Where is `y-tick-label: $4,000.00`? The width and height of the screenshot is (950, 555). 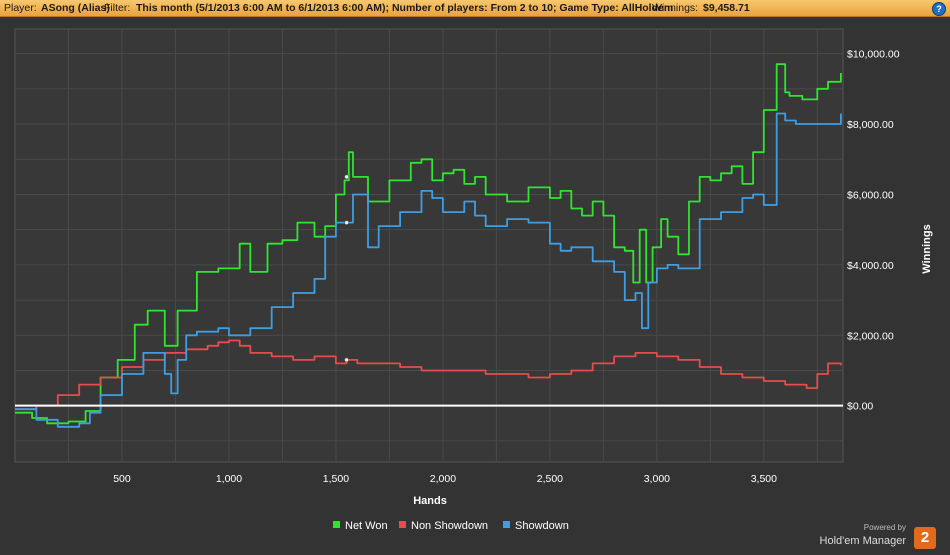 y-tick-label: $4,000.00 is located at coordinates (870, 266).